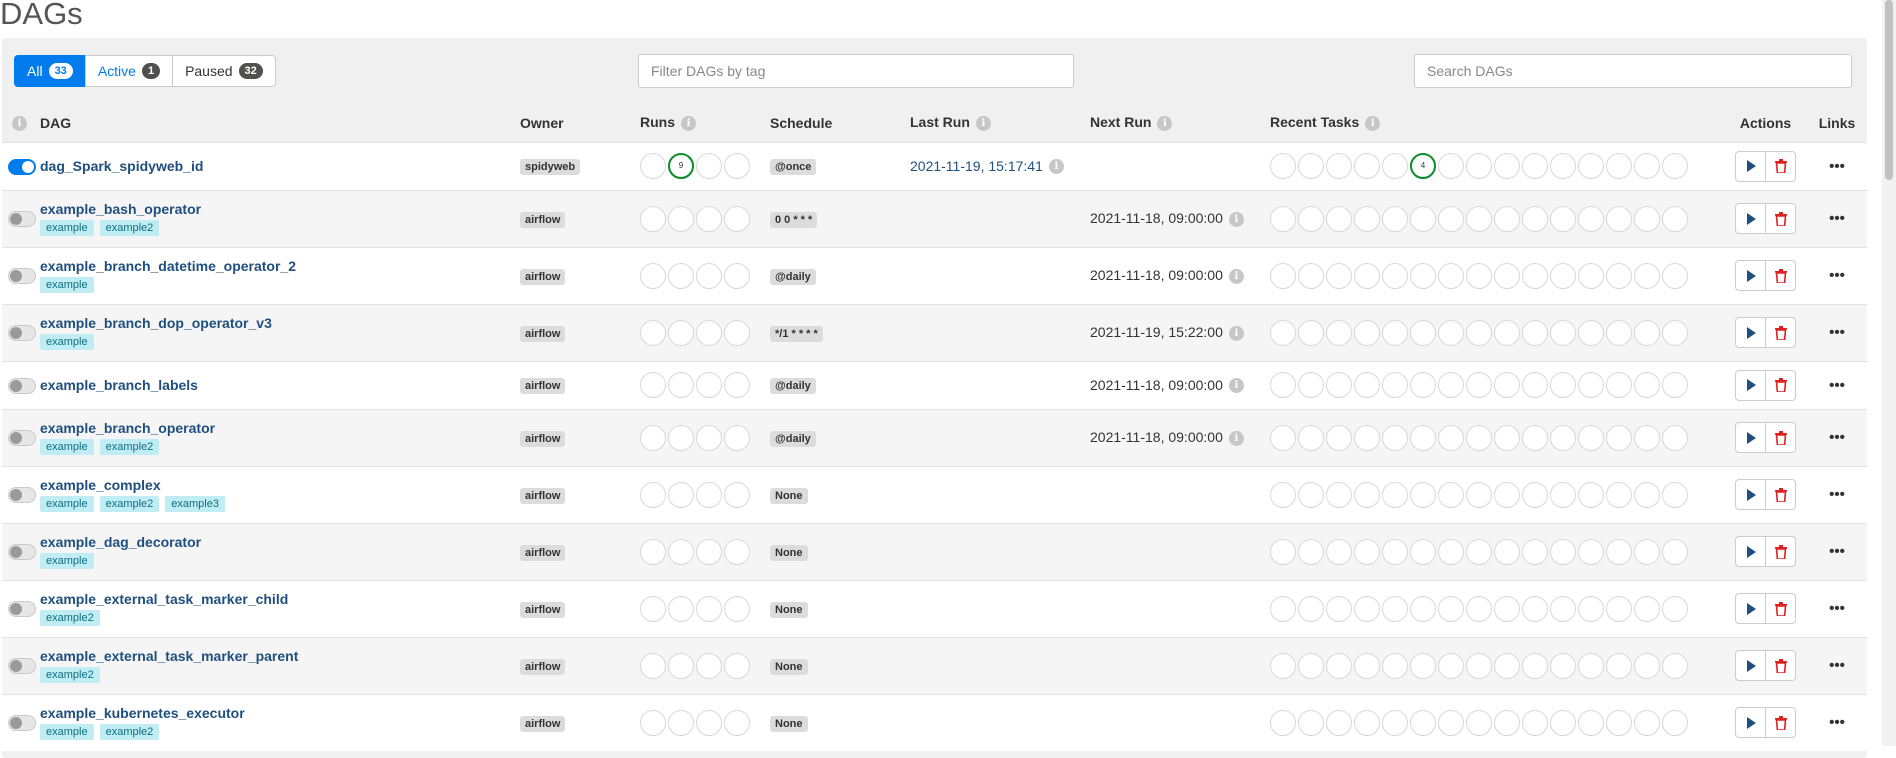  Describe the element at coordinates (1750, 275) in the screenshot. I see `trigger-dag-button` at that location.